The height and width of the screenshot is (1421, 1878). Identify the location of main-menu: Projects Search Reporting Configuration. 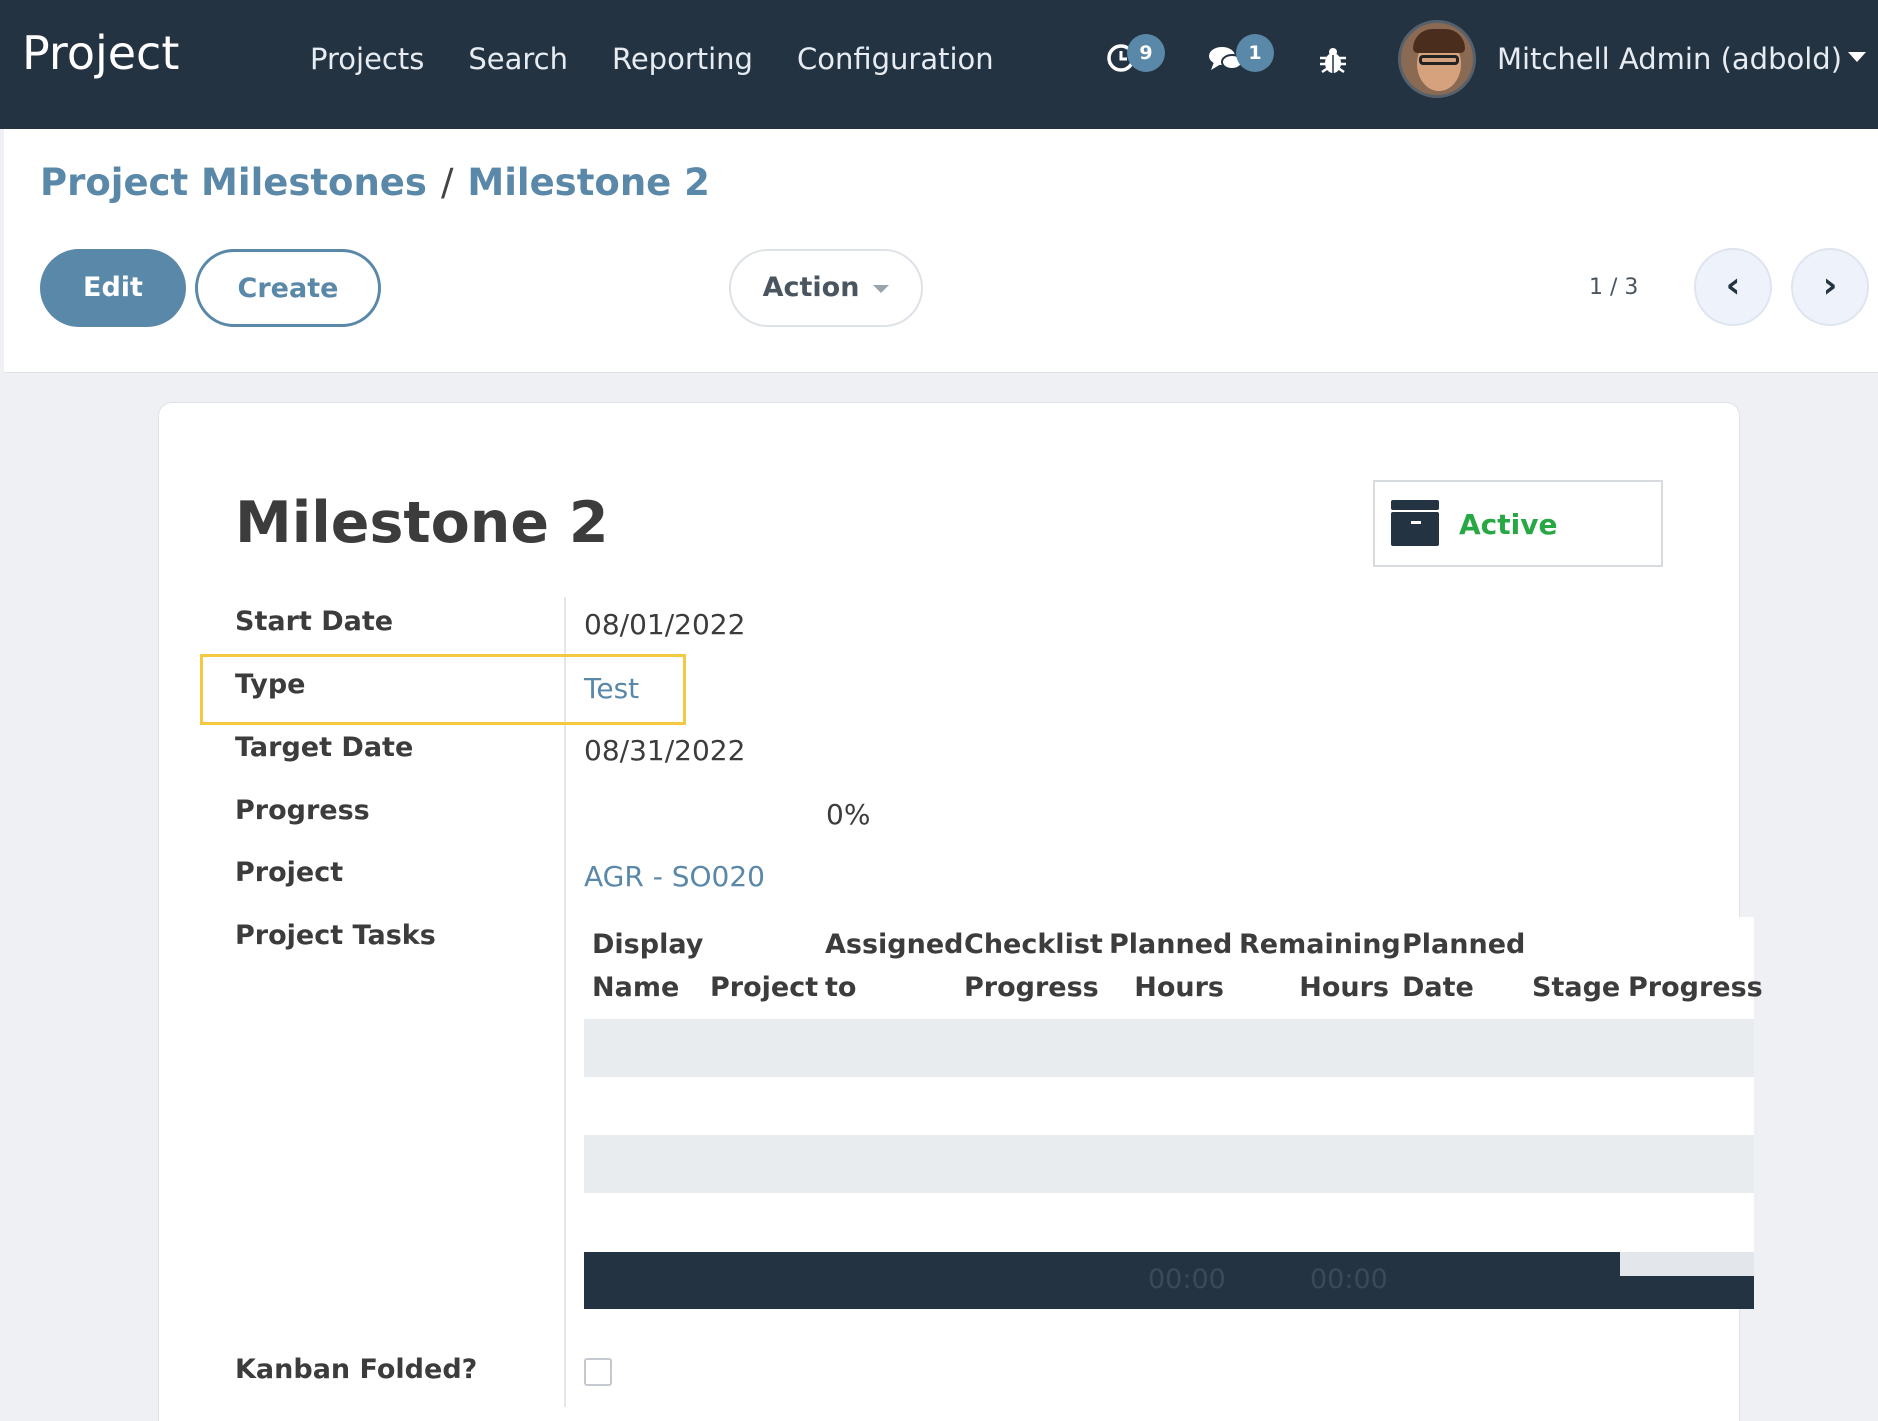
(652, 59).